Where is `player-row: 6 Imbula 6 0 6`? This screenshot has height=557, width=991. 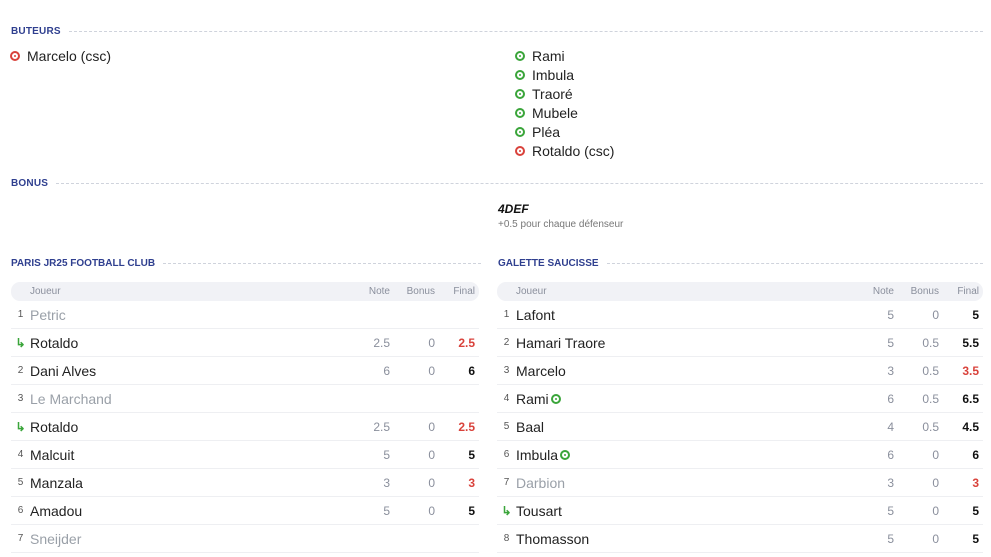
player-row: 6 Imbula 6 0 6 is located at coordinates (740, 455).